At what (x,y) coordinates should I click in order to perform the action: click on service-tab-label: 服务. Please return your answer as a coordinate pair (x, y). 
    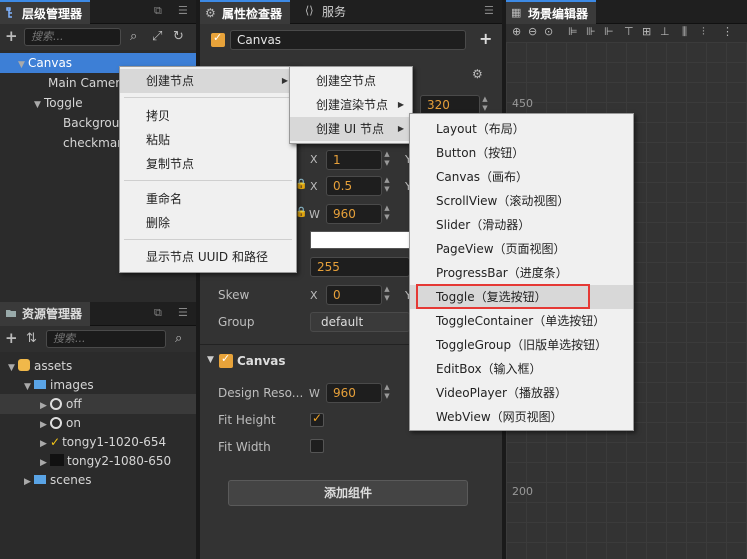
    Looking at the image, I should click on (334, 12).